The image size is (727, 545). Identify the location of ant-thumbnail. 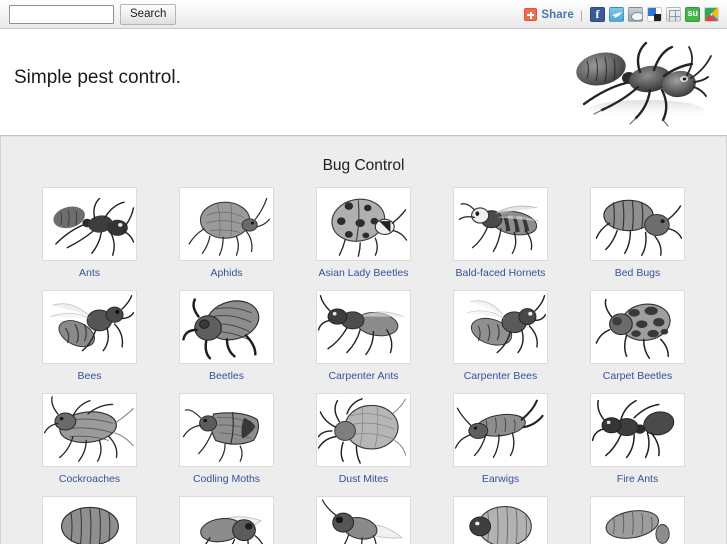
(89, 224).